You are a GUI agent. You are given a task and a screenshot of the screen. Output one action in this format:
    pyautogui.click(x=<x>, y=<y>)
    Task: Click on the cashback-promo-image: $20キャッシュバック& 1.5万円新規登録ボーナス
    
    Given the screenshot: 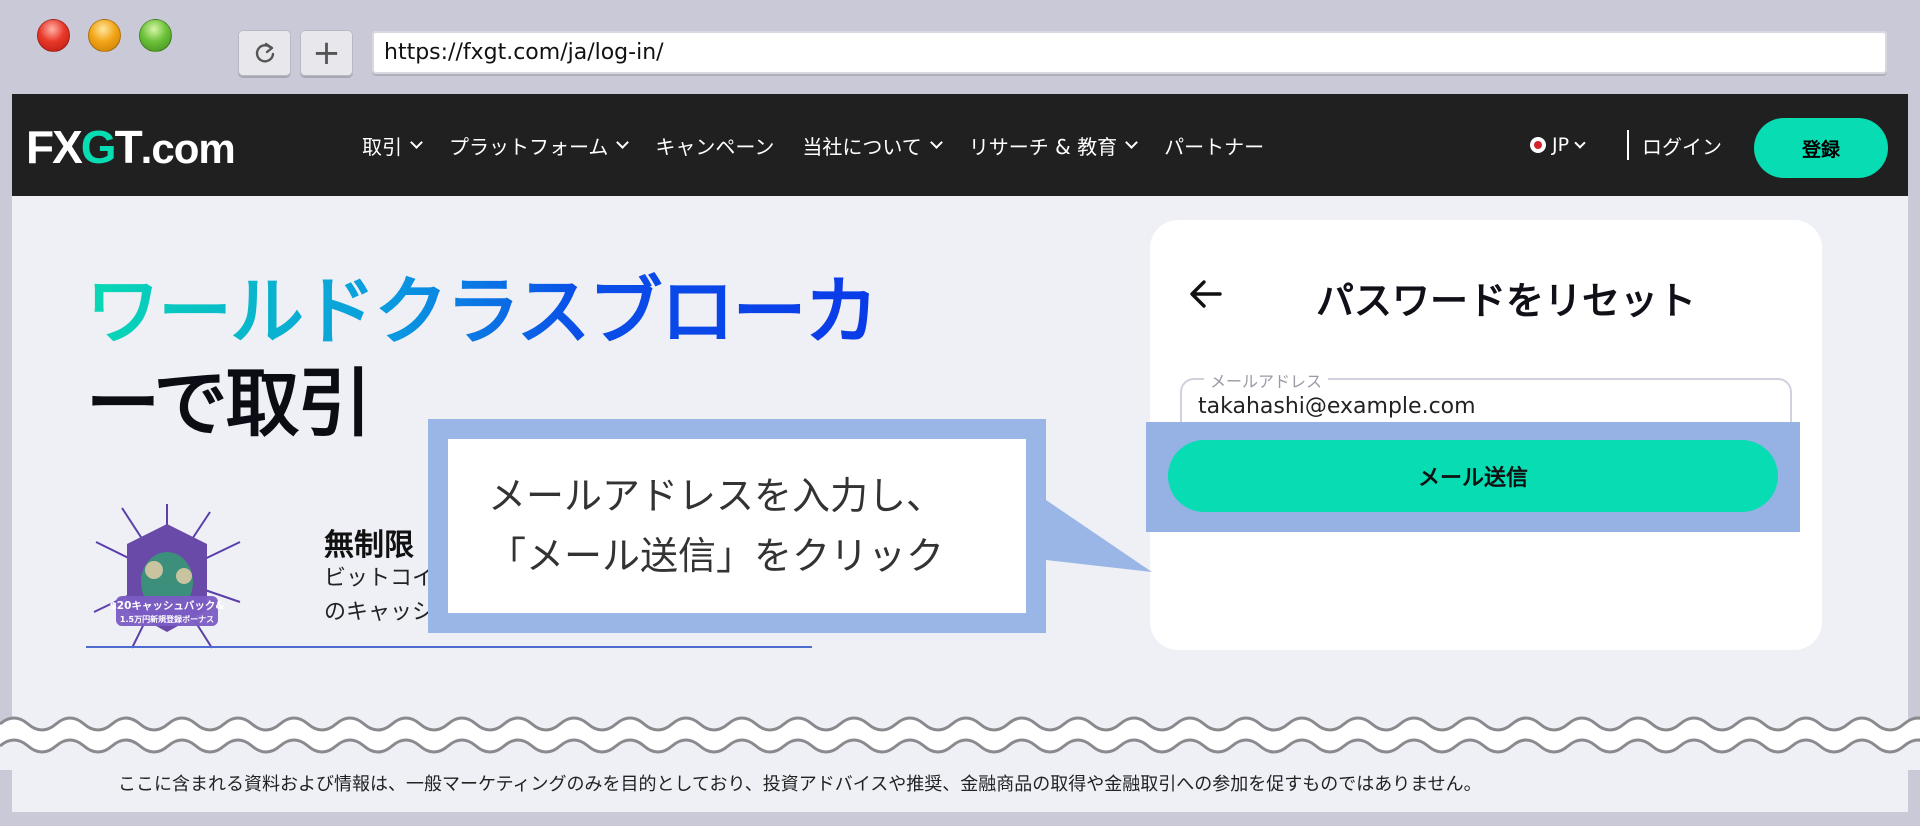 What is the action you would take?
    pyautogui.click(x=167, y=576)
    